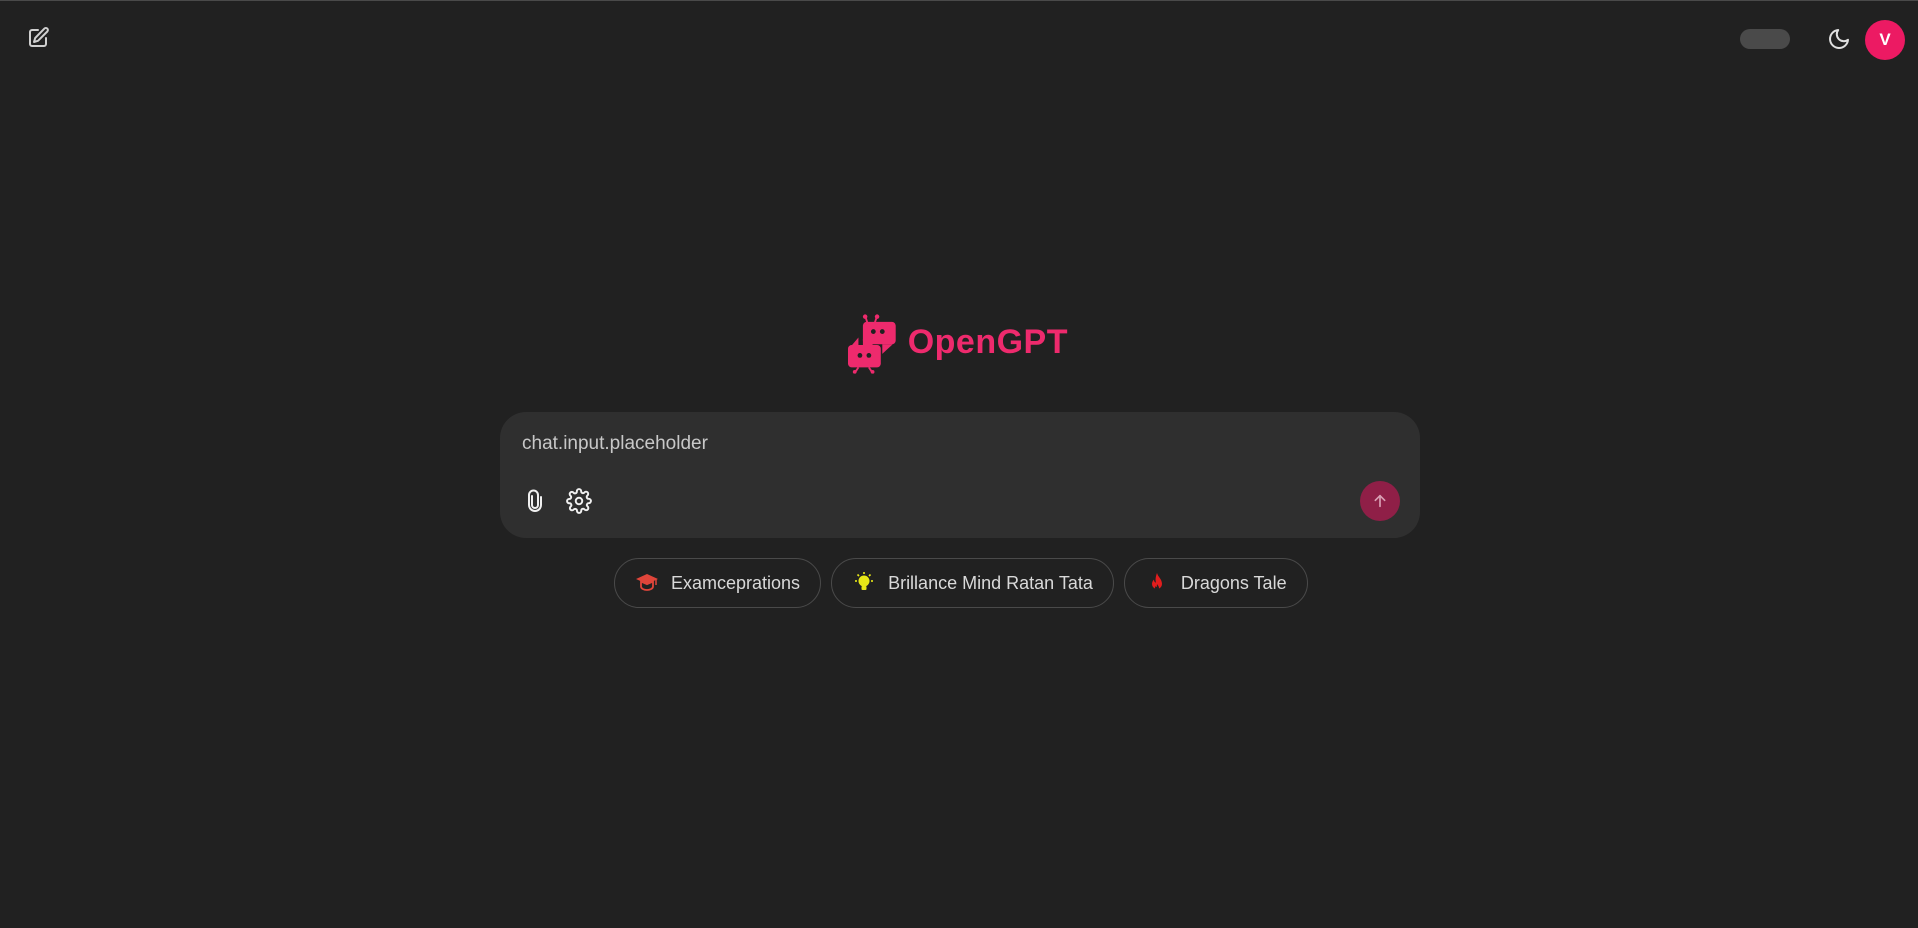 This screenshot has width=1918, height=928. I want to click on arrow-up-icon, so click(1380, 501).